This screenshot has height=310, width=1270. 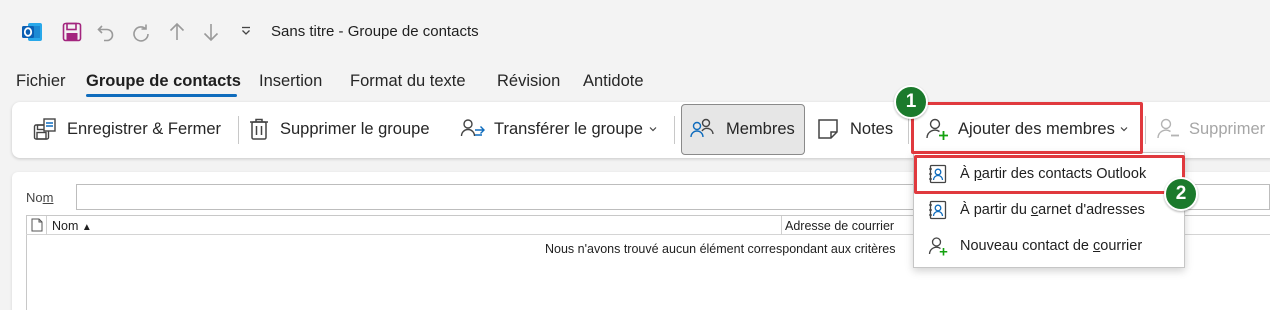 I want to click on tab-revision: Révision, so click(x=528, y=81).